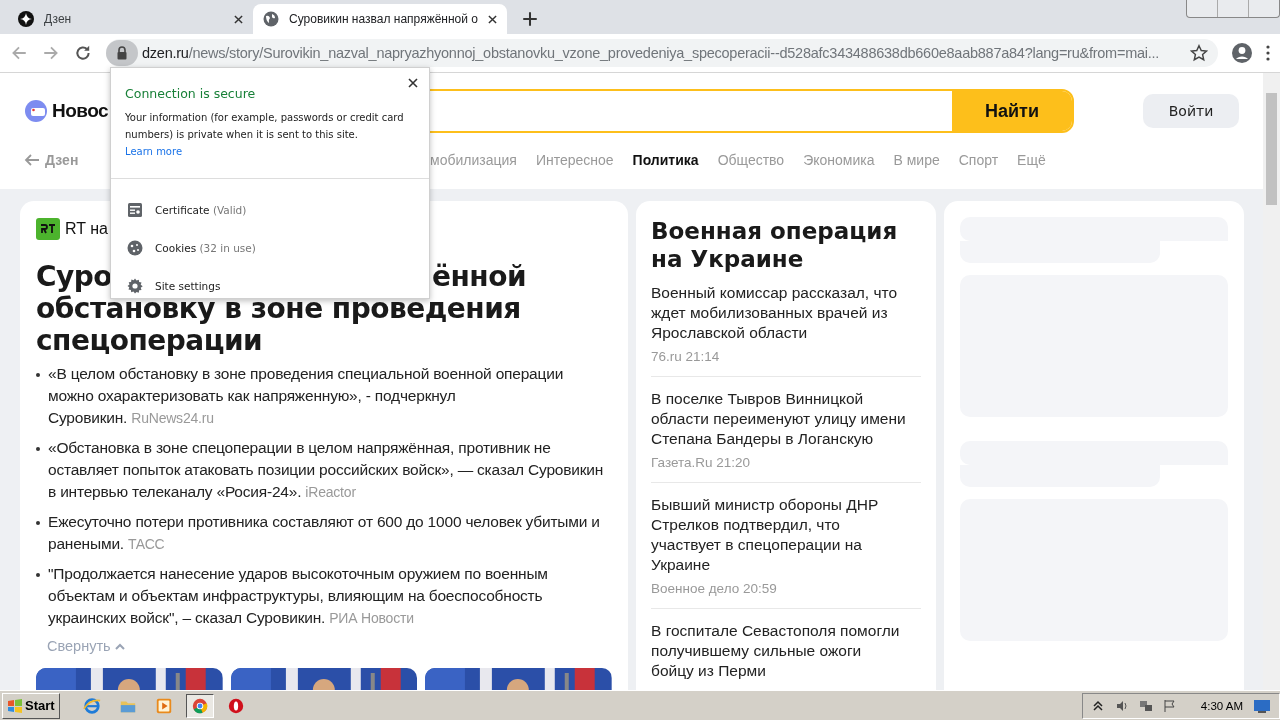 The height and width of the screenshot is (720, 1280). Describe the element at coordinates (1191, 111) in the screenshot. I see `login-button: Войти` at that location.